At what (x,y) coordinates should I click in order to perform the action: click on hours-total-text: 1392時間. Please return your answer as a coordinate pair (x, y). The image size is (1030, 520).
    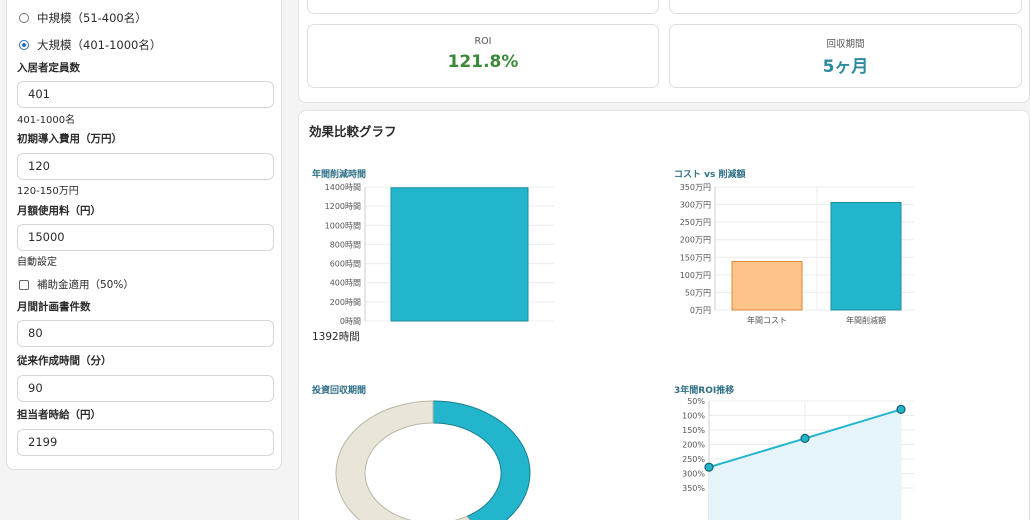
    Looking at the image, I should click on (336, 337).